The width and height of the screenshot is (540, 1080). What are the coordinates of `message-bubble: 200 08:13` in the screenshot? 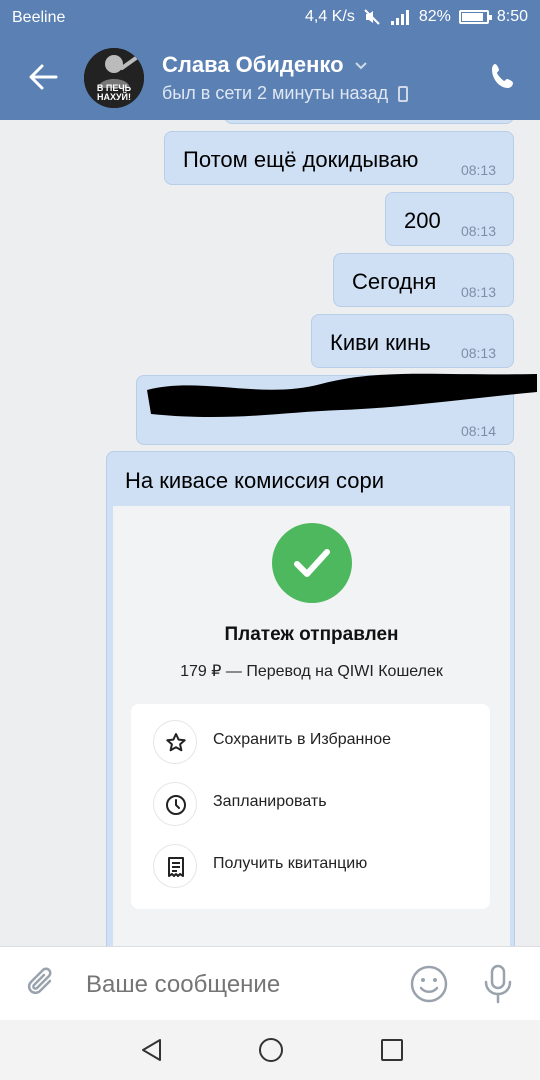 It's located at (449, 219).